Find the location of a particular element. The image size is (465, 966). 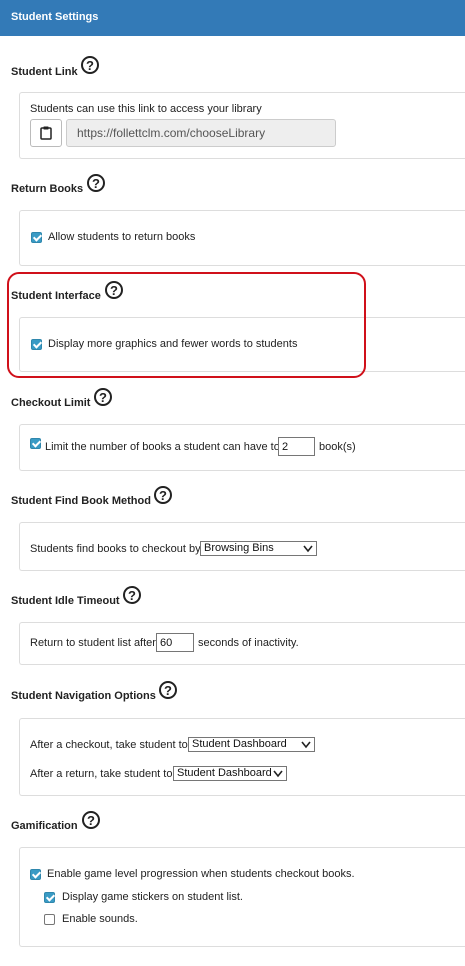

checkout-limit-unit: book(s) is located at coordinates (337, 447).